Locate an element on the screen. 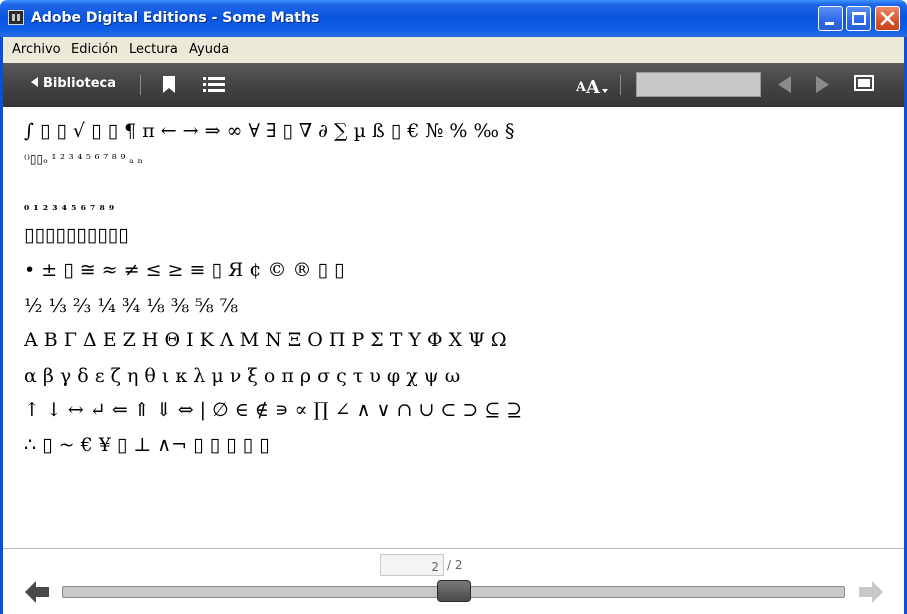  content-line: ▯▯▯▯▯▯▯▯▯▯ is located at coordinates (76, 235).